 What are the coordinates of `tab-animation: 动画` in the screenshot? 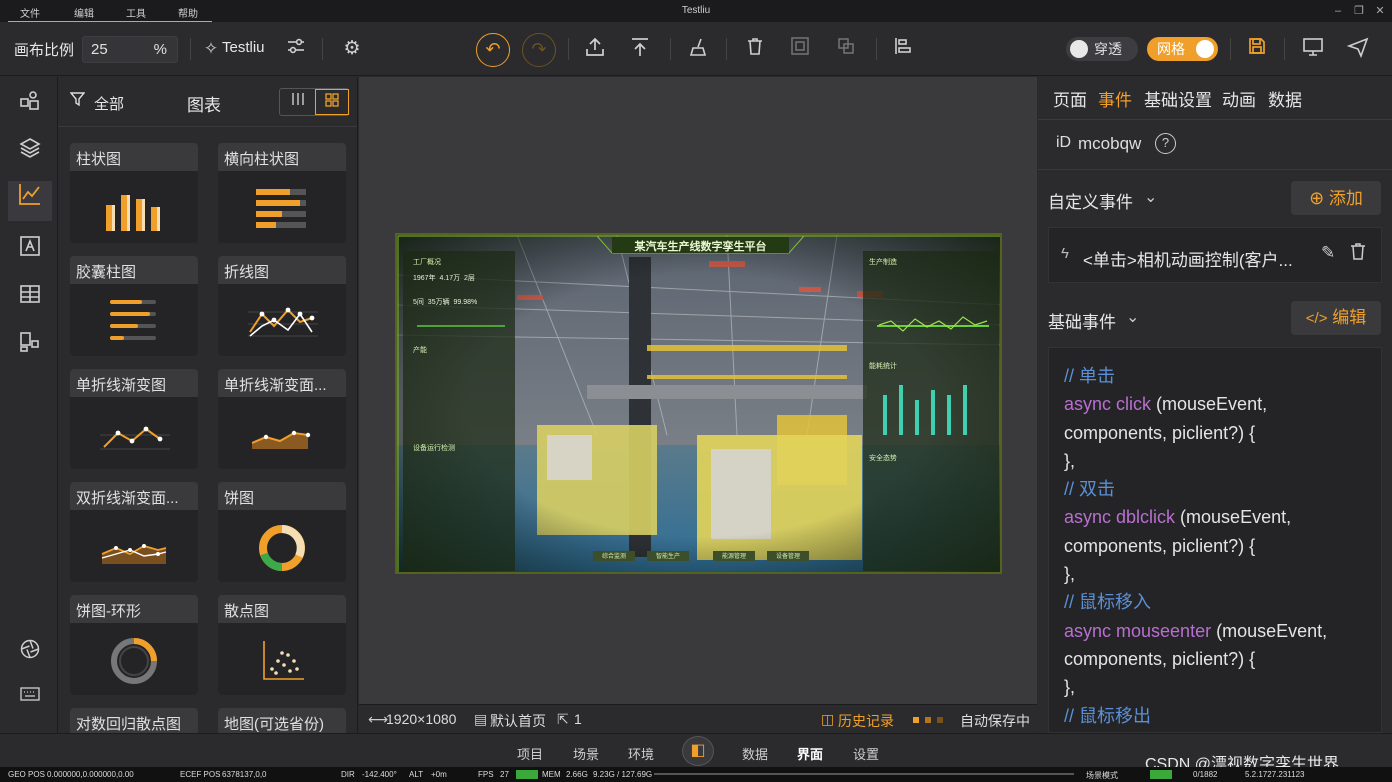 It's located at (1239, 98).